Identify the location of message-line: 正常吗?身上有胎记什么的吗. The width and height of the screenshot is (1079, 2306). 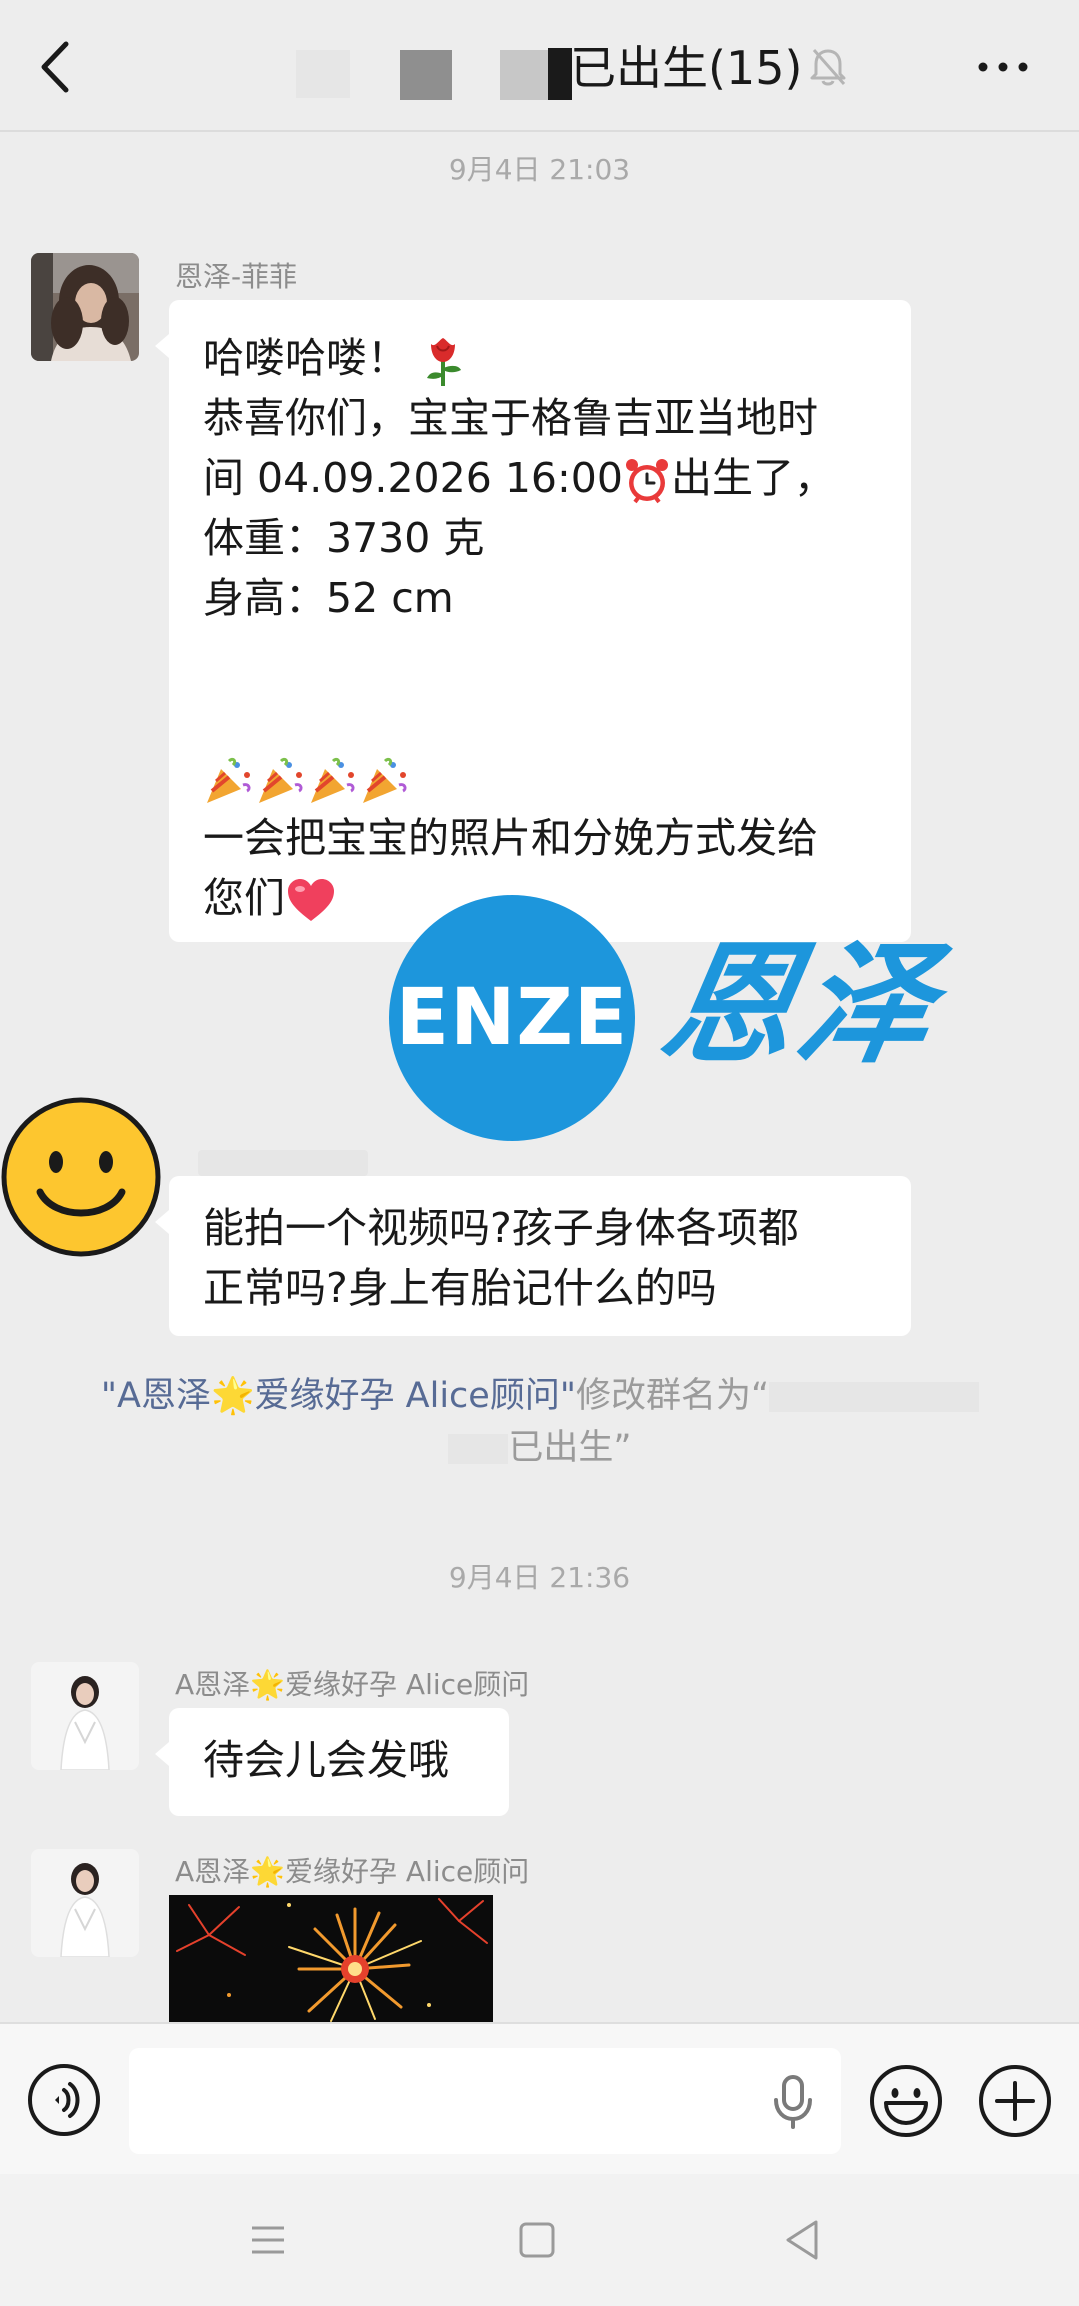
(460, 1288).